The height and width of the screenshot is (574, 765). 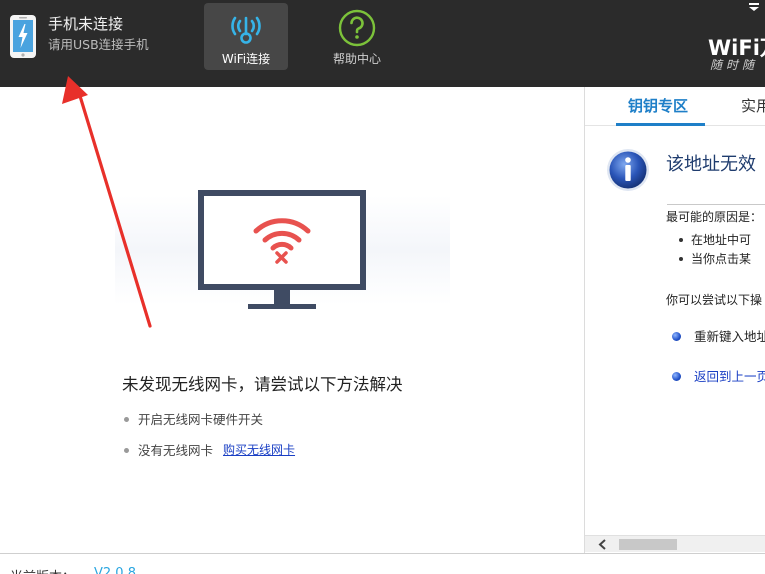 What do you see at coordinates (246, 30) in the screenshot?
I see `wifi-signal-icon` at bounding box center [246, 30].